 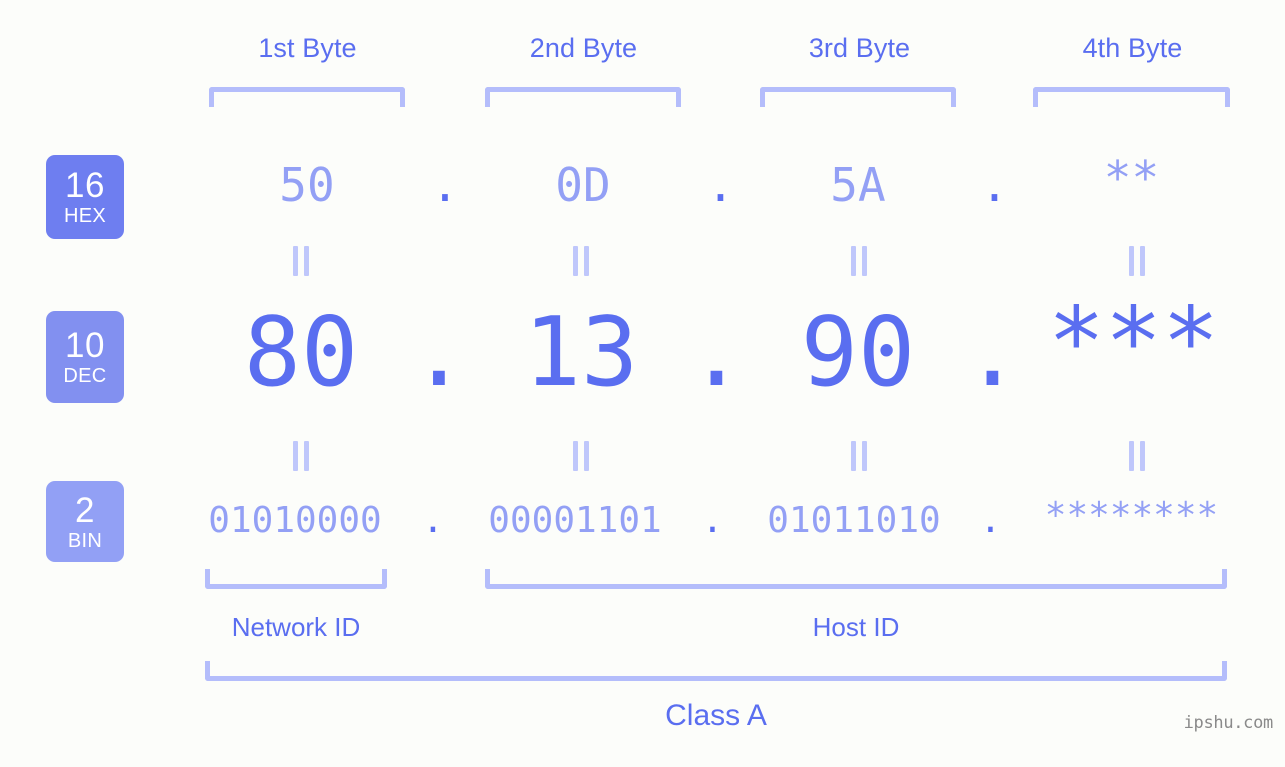 What do you see at coordinates (716, 671) in the screenshot?
I see `class-bracket` at bounding box center [716, 671].